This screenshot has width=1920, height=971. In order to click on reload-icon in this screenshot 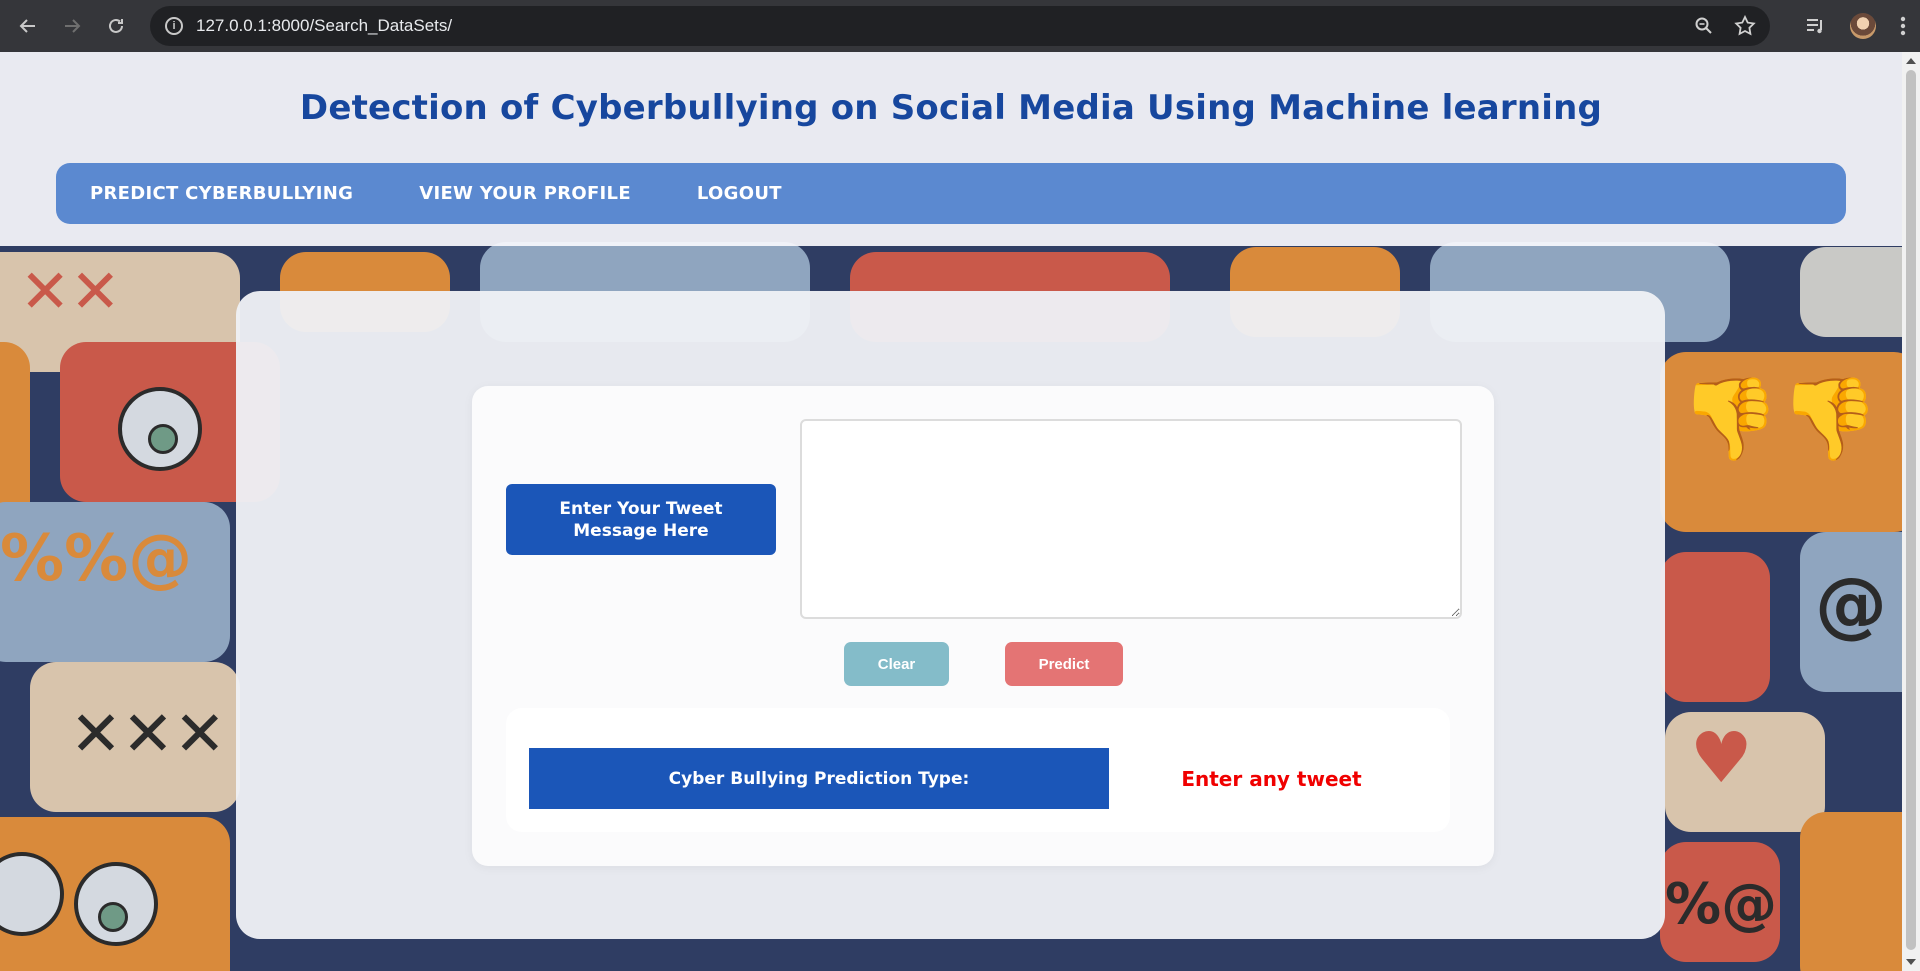, I will do `click(116, 25)`.